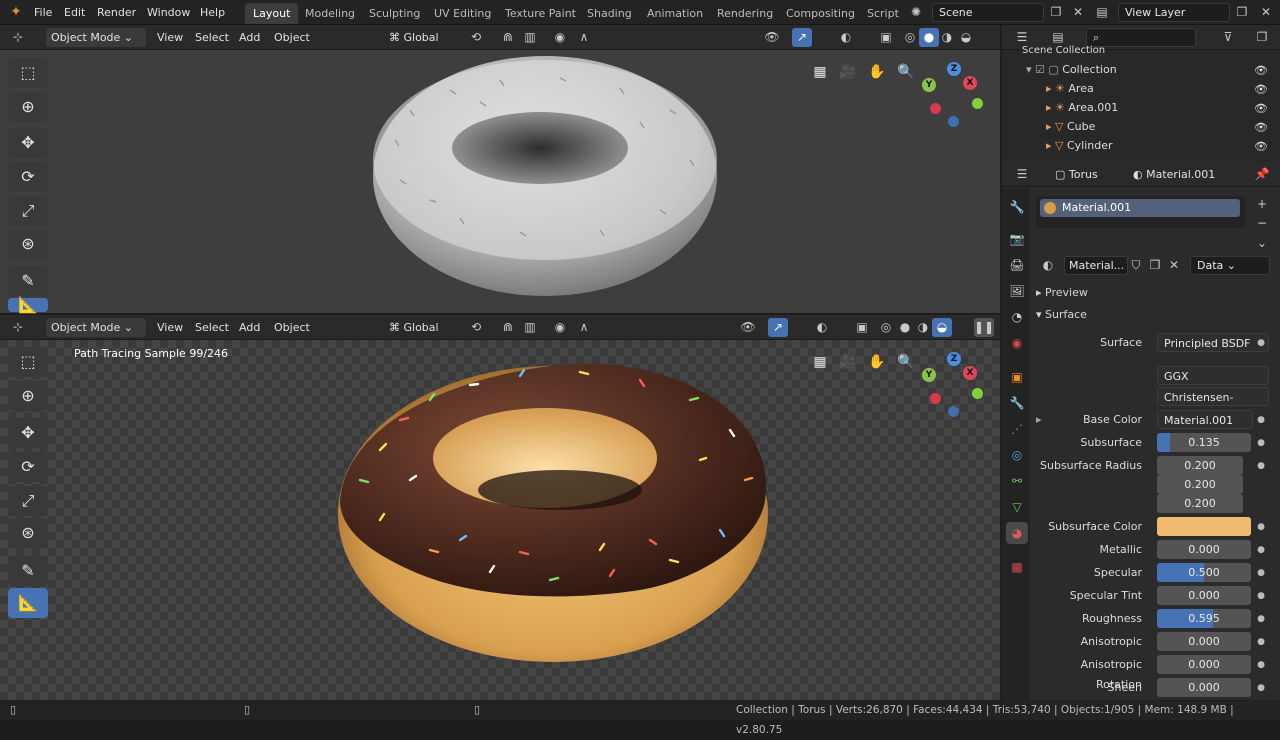 The height and width of the screenshot is (740, 1280). I want to click on pan-view-icon-2: ✋, so click(877, 362).